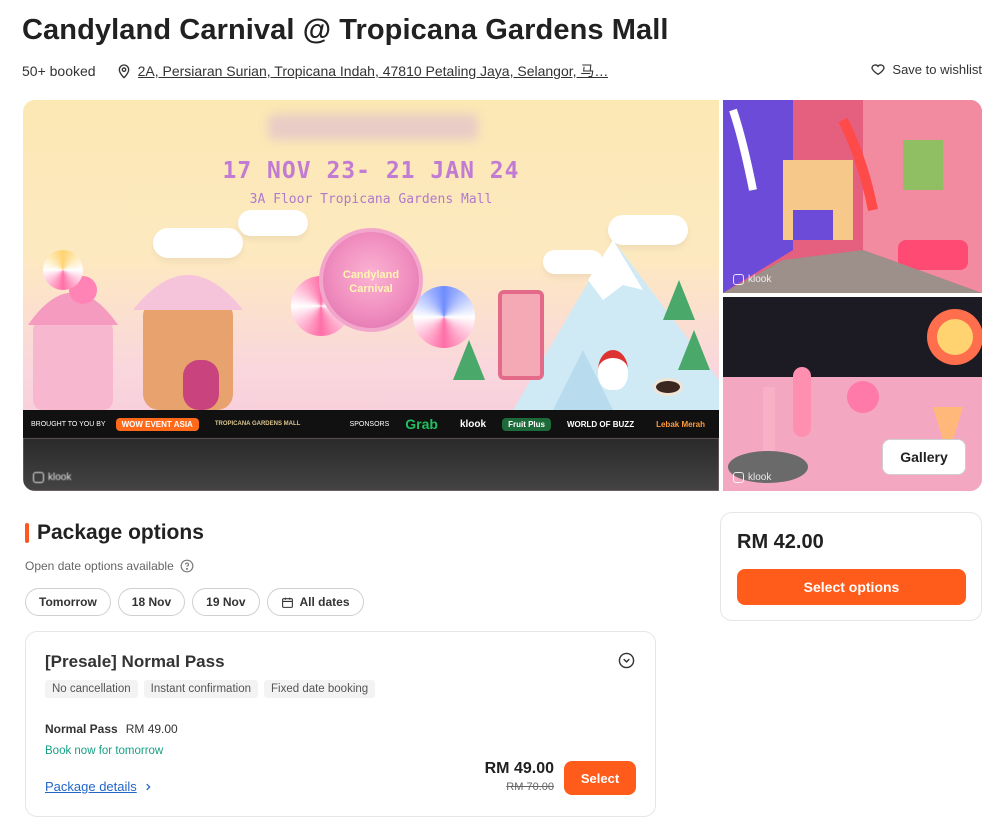 The width and height of the screenshot is (1000, 835). I want to click on select-button: Select, so click(600, 778).